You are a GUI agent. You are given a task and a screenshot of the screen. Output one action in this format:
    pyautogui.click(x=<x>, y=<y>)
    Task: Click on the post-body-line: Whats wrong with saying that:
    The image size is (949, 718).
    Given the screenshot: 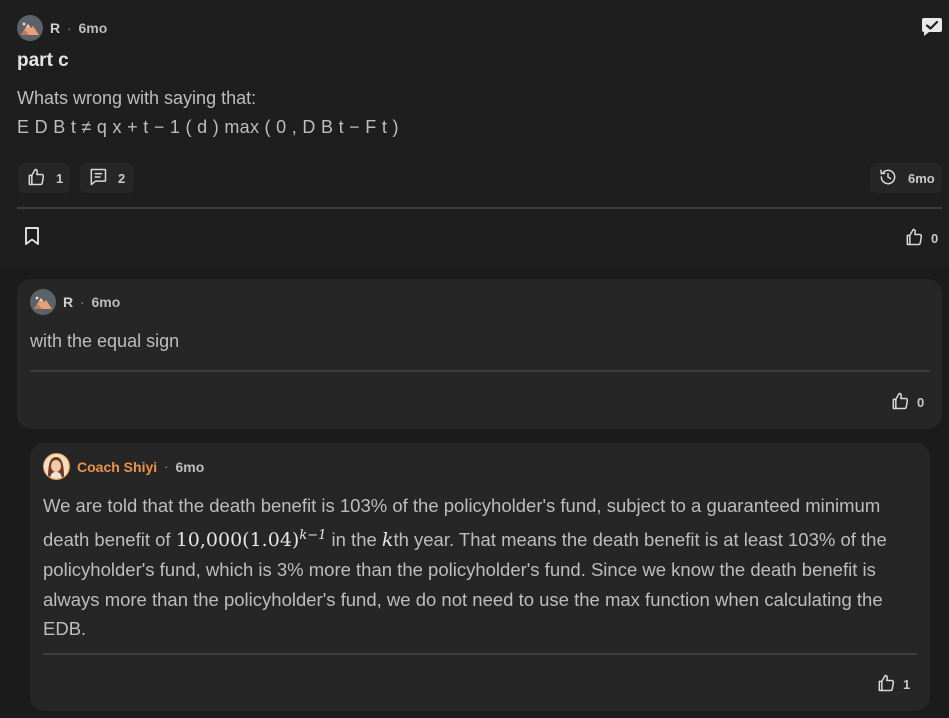 What is the action you would take?
    pyautogui.click(x=137, y=98)
    